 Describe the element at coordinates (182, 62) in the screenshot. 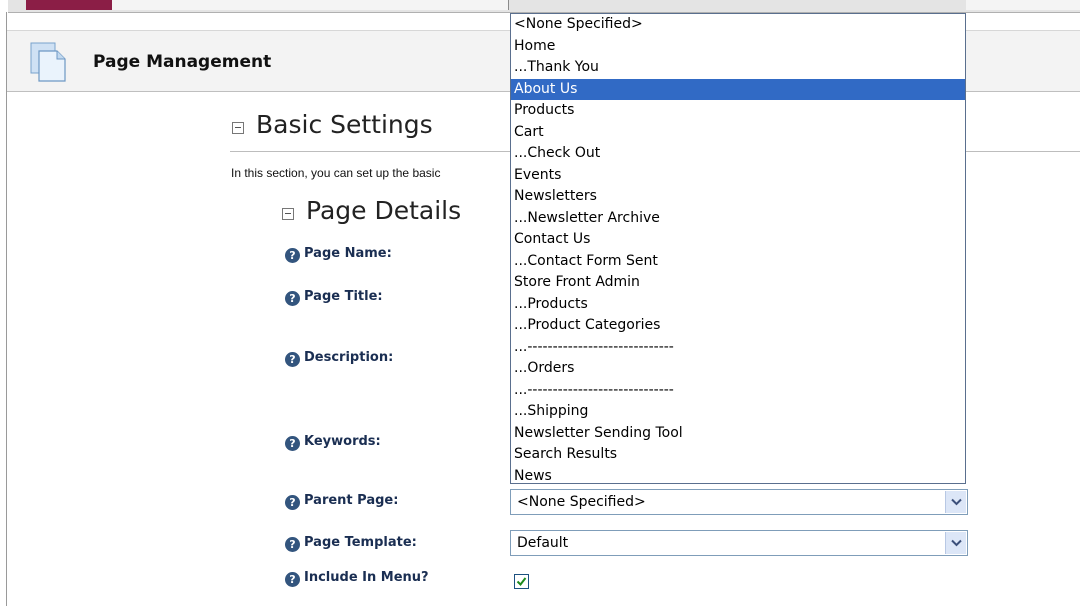

I see `page-title: Page Management` at that location.